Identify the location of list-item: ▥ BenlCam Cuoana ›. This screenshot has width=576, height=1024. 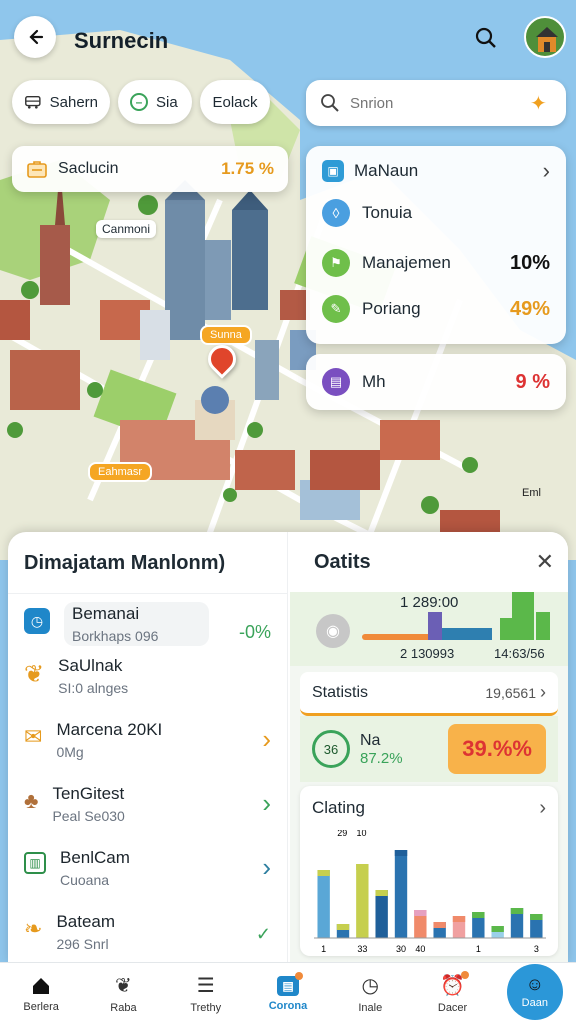
(147, 880).